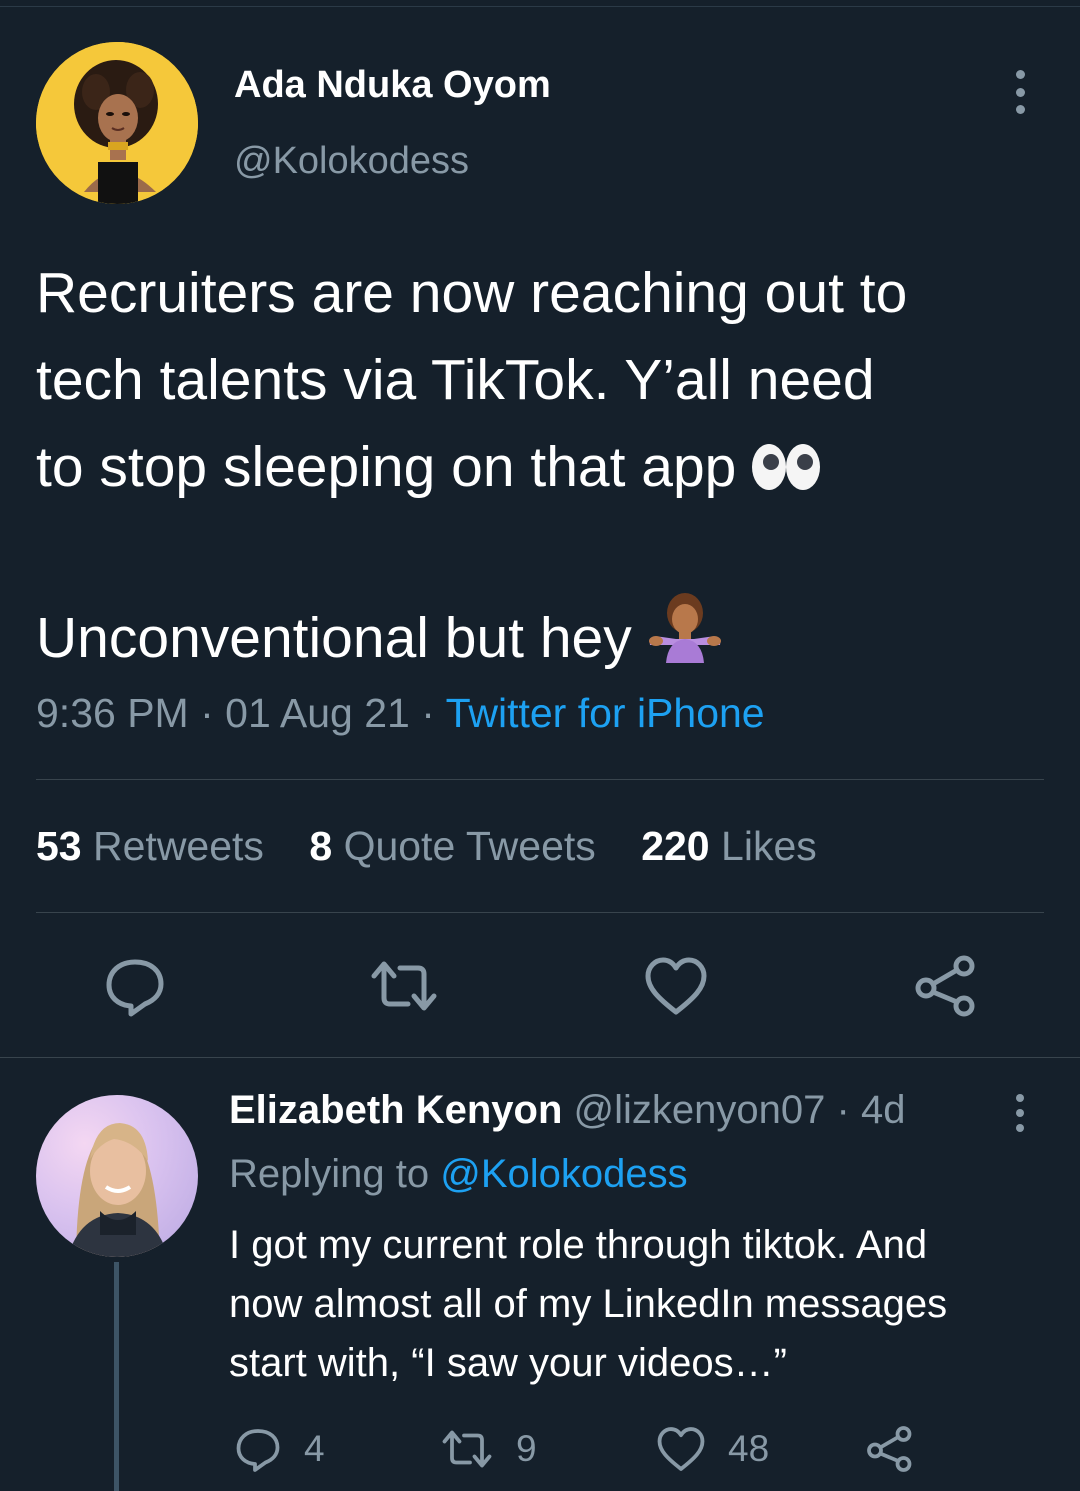 This screenshot has width=1080, height=1491. What do you see at coordinates (588, 1304) in the screenshot?
I see `reply-text-line: now almost all of my LinkedIn messages` at bounding box center [588, 1304].